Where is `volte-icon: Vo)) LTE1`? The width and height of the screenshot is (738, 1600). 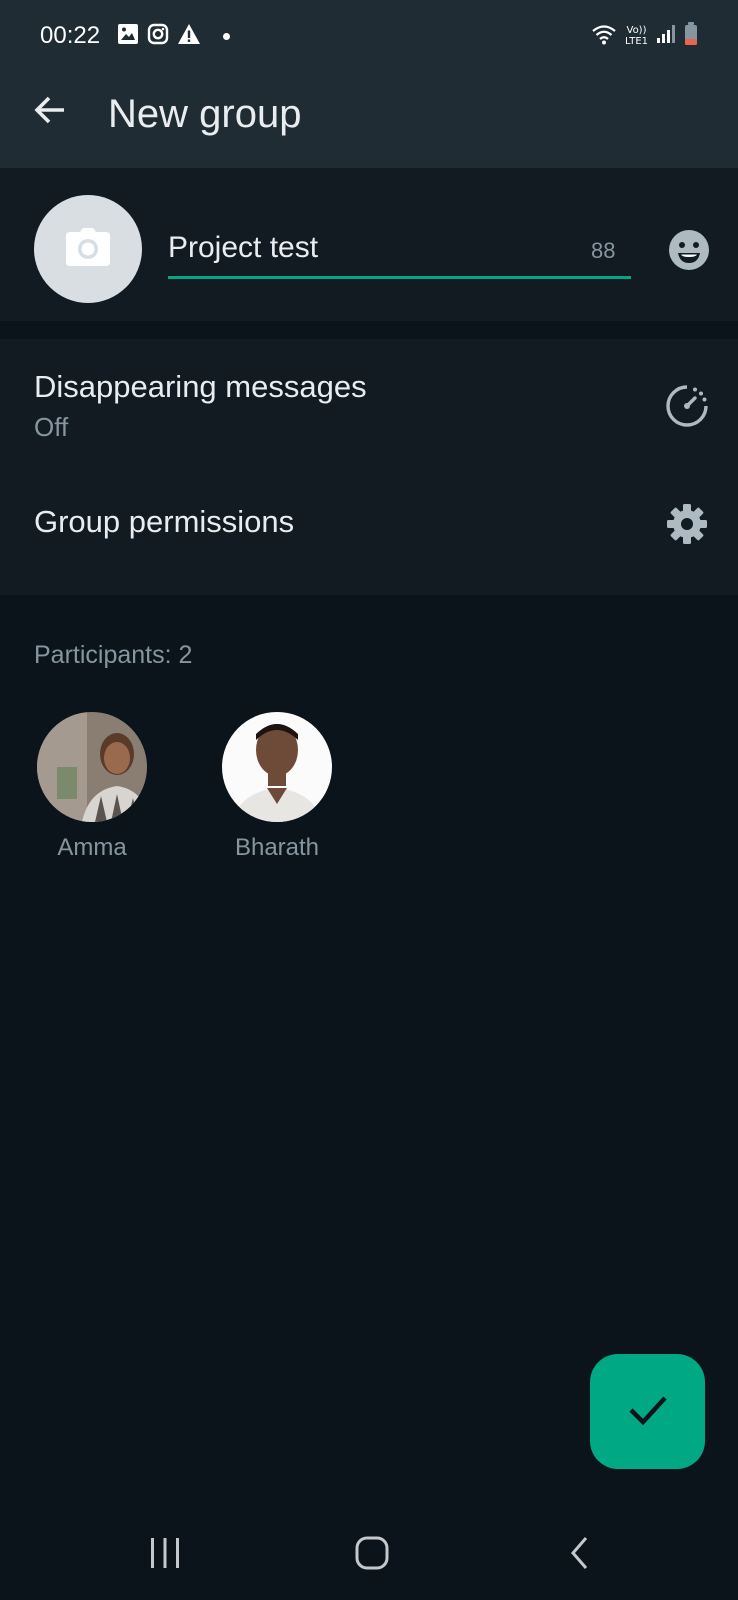 volte-icon: Vo)) LTE1 is located at coordinates (636, 36).